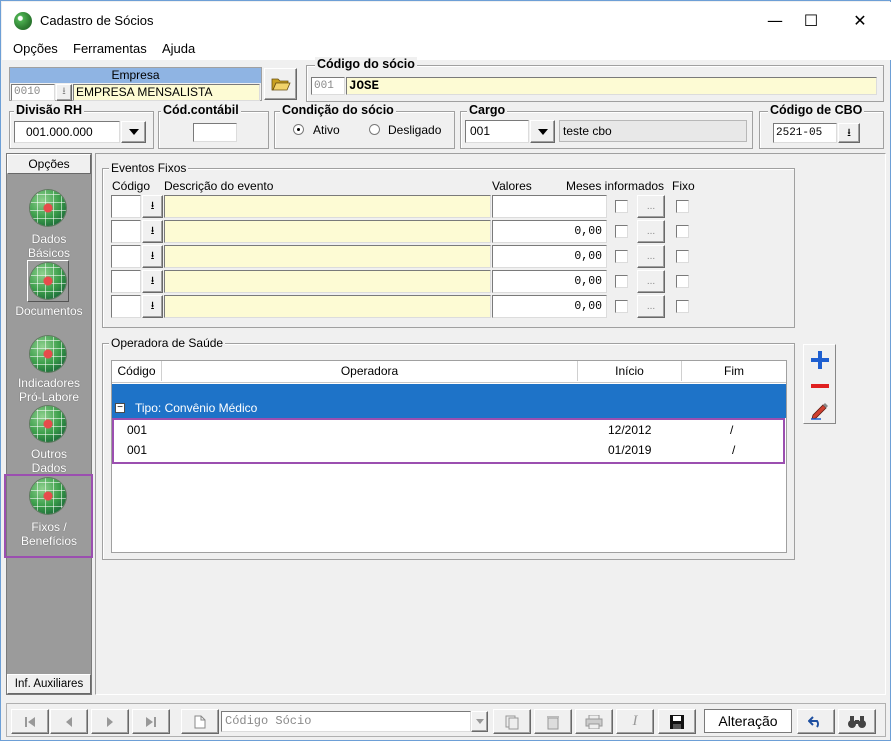 This screenshot has height=741, width=891. Describe the element at coordinates (346, 721) in the screenshot. I see `search-codigo-socio-input: Código Sócio` at that location.